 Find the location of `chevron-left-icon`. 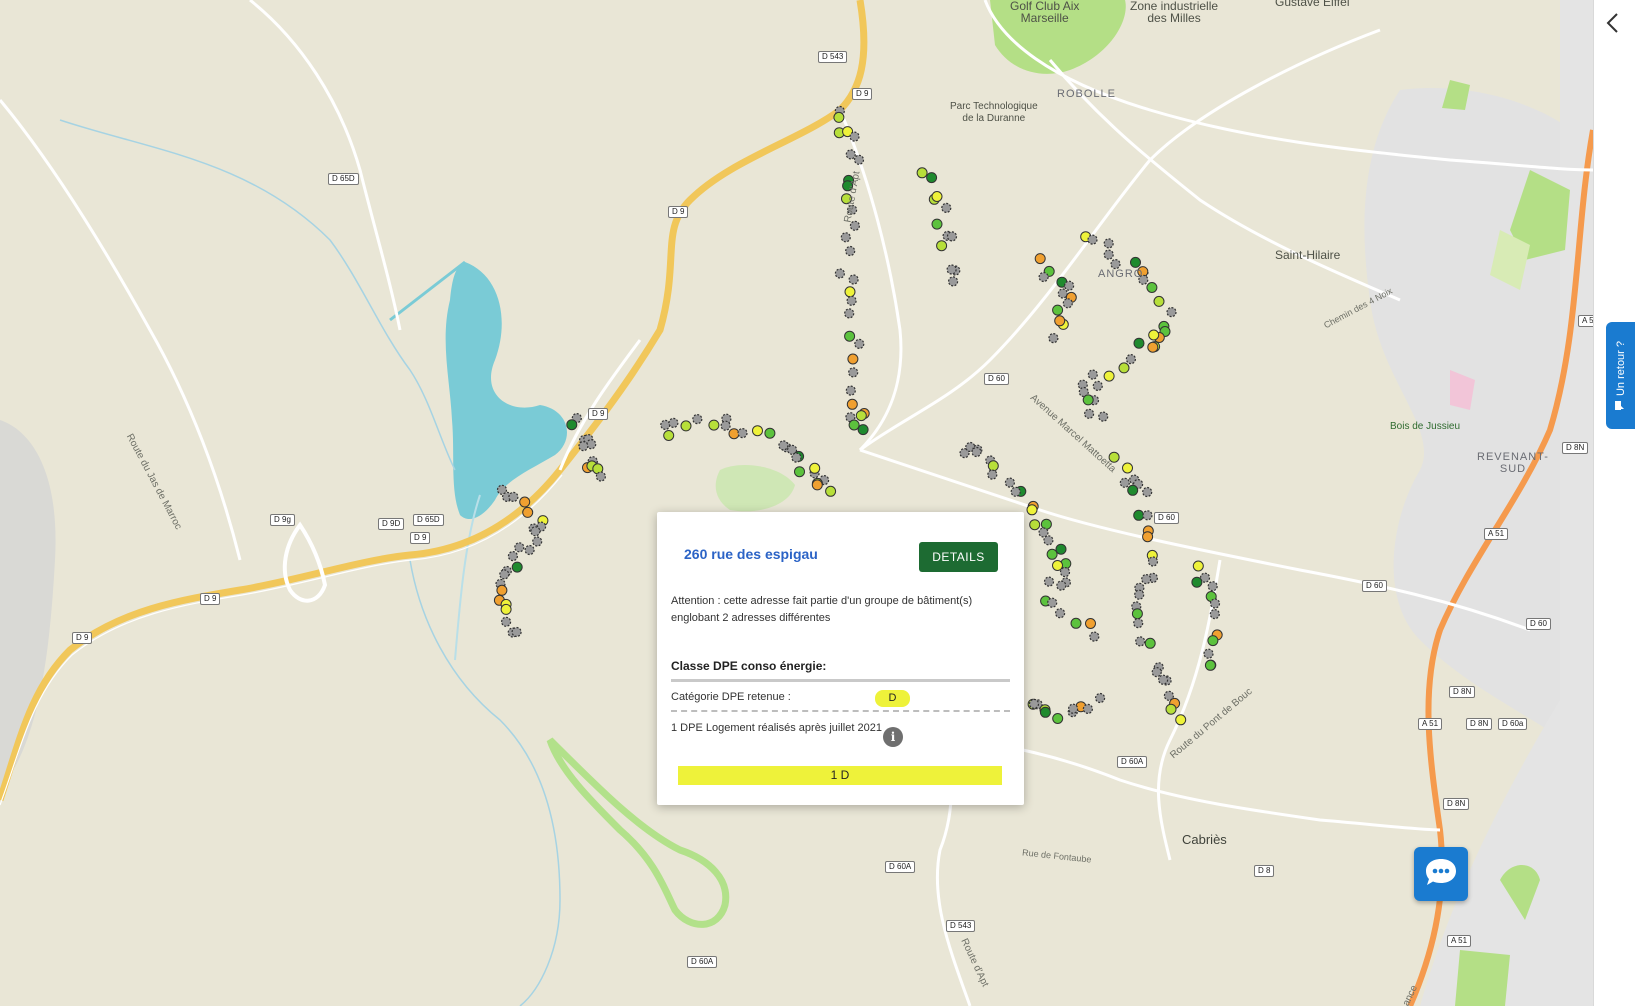

chevron-left-icon is located at coordinates (1613, 23).